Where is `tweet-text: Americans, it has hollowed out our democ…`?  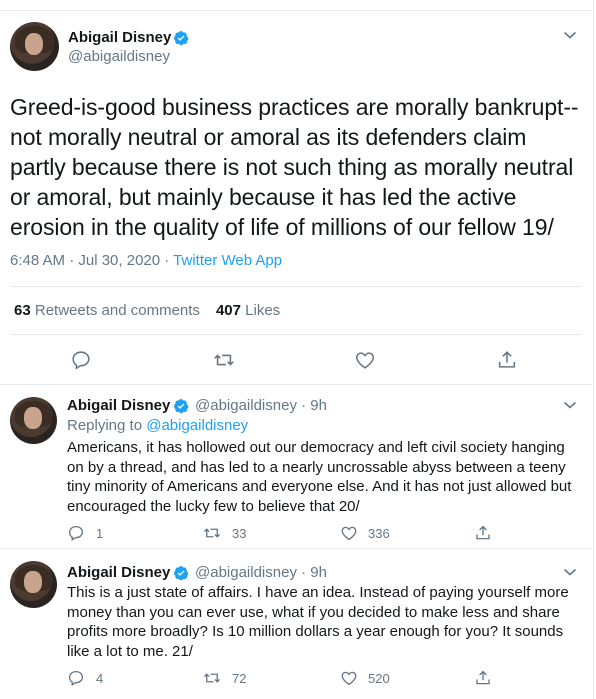 tweet-text: Americans, it has hollowed out our democ… is located at coordinates (319, 477).